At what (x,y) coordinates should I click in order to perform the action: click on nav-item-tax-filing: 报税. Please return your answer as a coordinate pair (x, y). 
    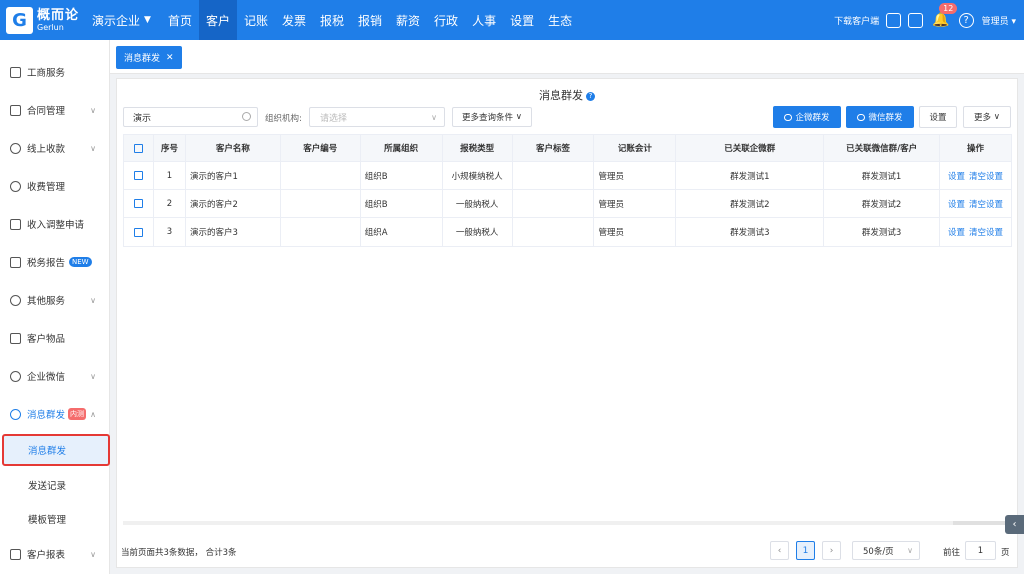
    Looking at the image, I should click on (332, 20).